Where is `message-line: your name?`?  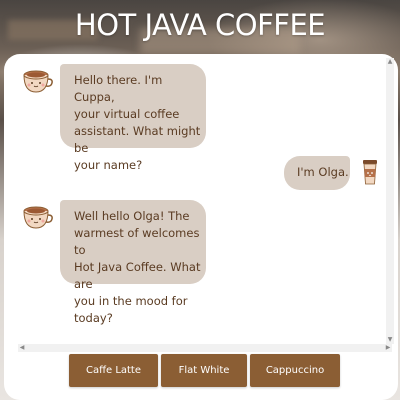 message-line: your name? is located at coordinates (108, 165).